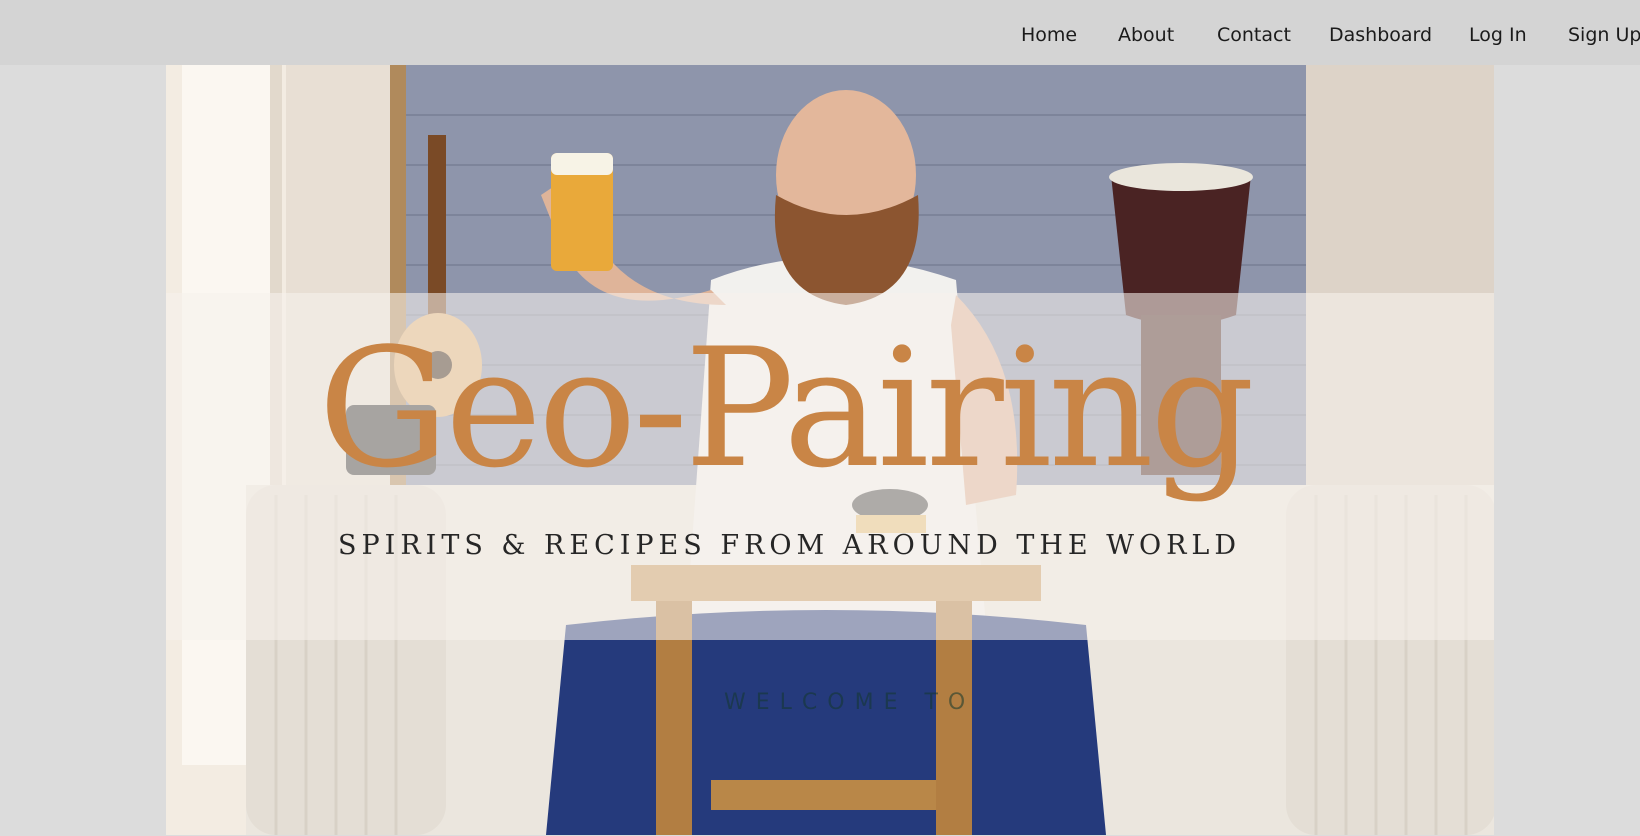 This screenshot has height=836, width=1640. I want to click on nav-signup-link: Sign Up, so click(1604, 35).